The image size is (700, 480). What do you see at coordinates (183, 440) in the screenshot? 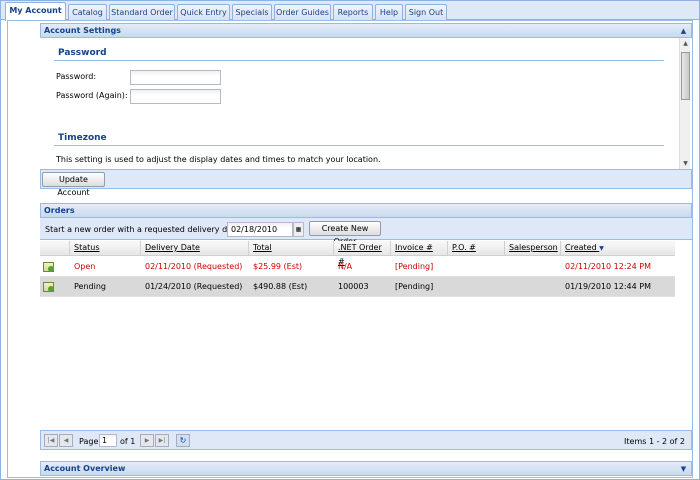
I see `refresh-icon: ↻` at bounding box center [183, 440].